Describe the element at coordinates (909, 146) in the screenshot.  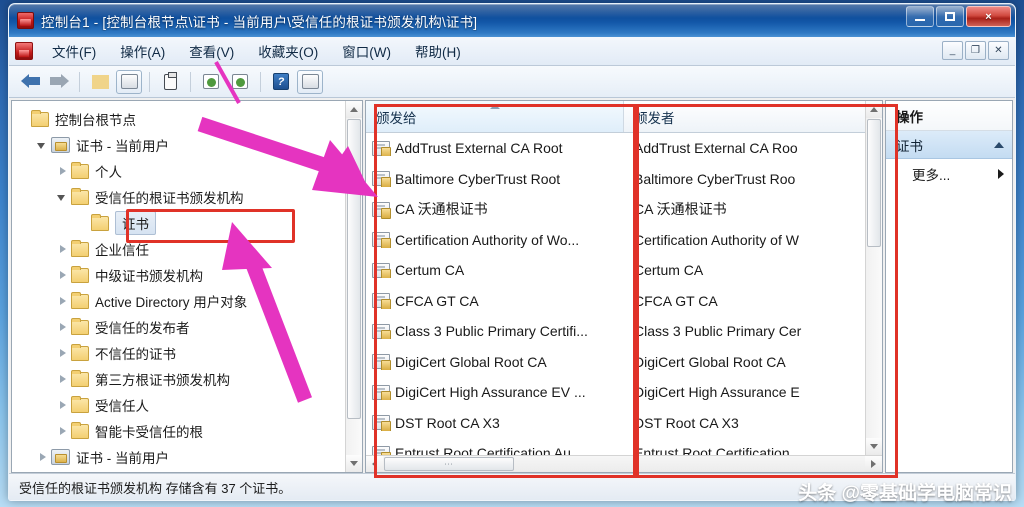
I see `actions-group-label: 证书` at that location.